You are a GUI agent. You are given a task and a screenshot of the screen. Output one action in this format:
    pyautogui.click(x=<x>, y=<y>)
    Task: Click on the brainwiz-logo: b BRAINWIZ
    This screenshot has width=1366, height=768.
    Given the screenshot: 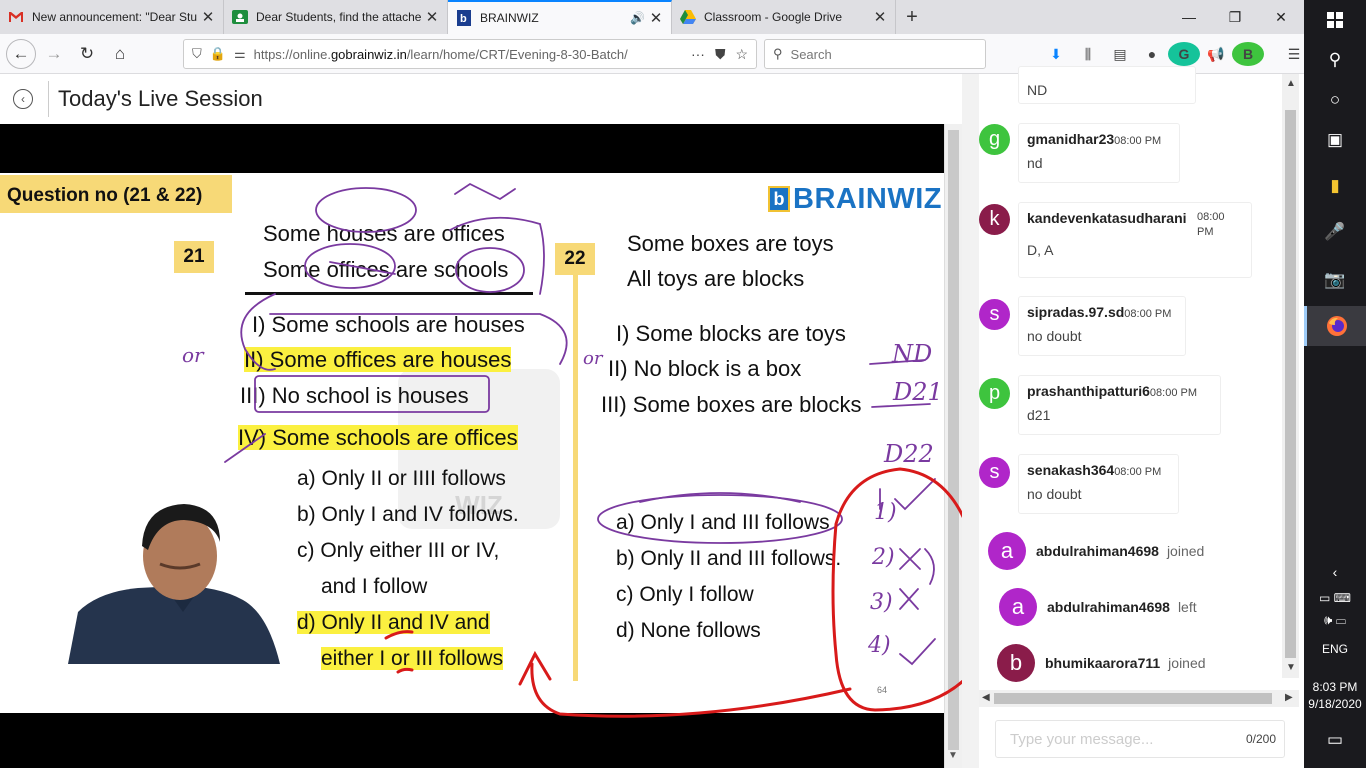 What is the action you would take?
    pyautogui.click(x=855, y=199)
    